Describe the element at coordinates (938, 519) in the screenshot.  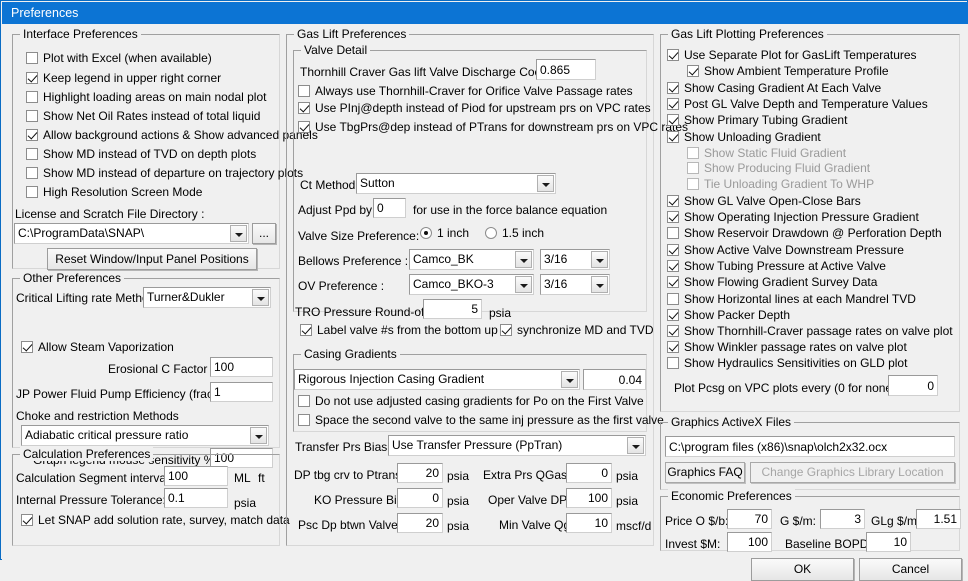
I see `glg-price-input: 1.51` at that location.